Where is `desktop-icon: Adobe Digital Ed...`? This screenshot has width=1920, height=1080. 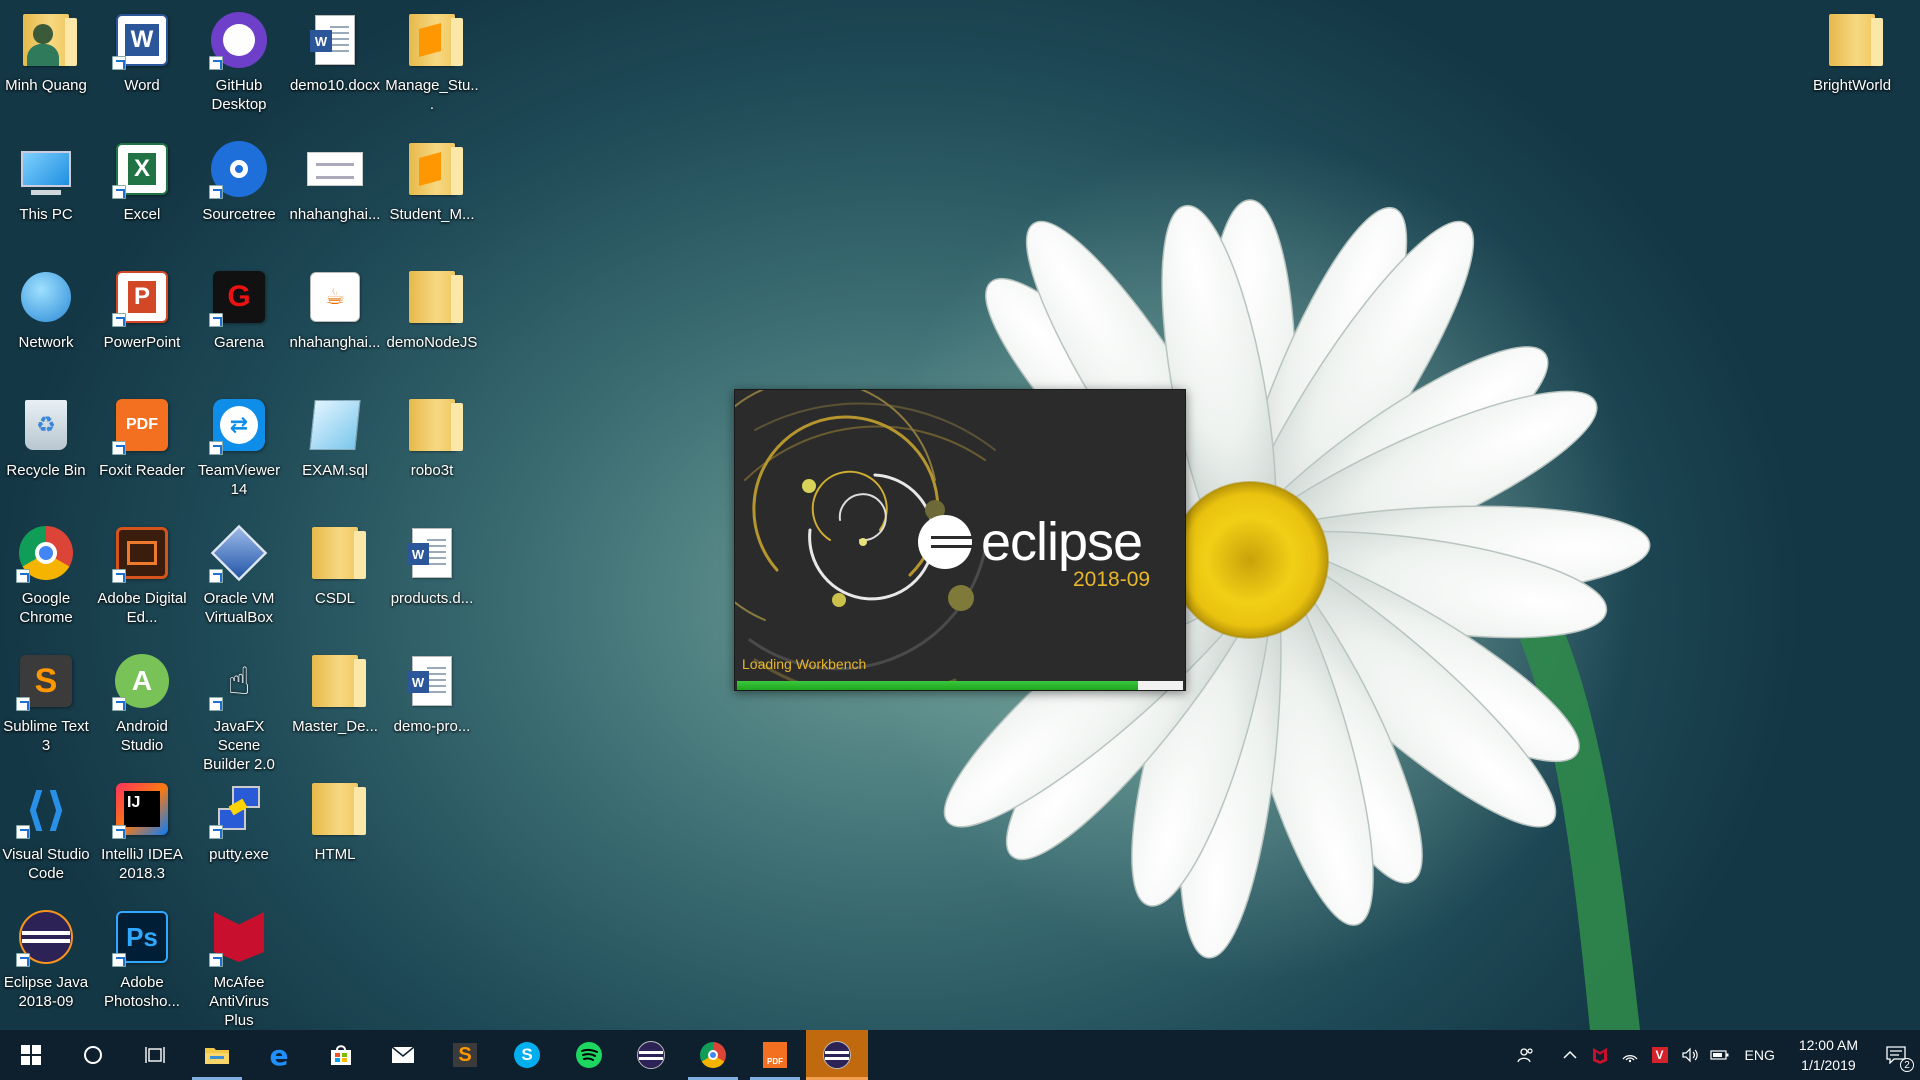 desktop-icon: Adobe Digital Ed... is located at coordinates (142, 574).